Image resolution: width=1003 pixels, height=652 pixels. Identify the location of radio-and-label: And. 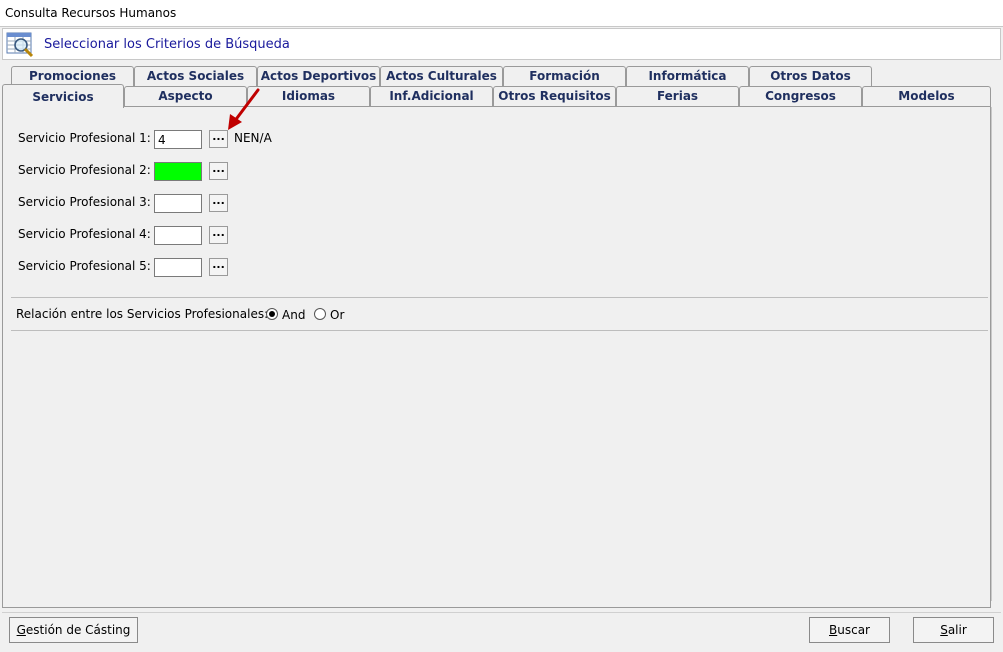
(293, 315).